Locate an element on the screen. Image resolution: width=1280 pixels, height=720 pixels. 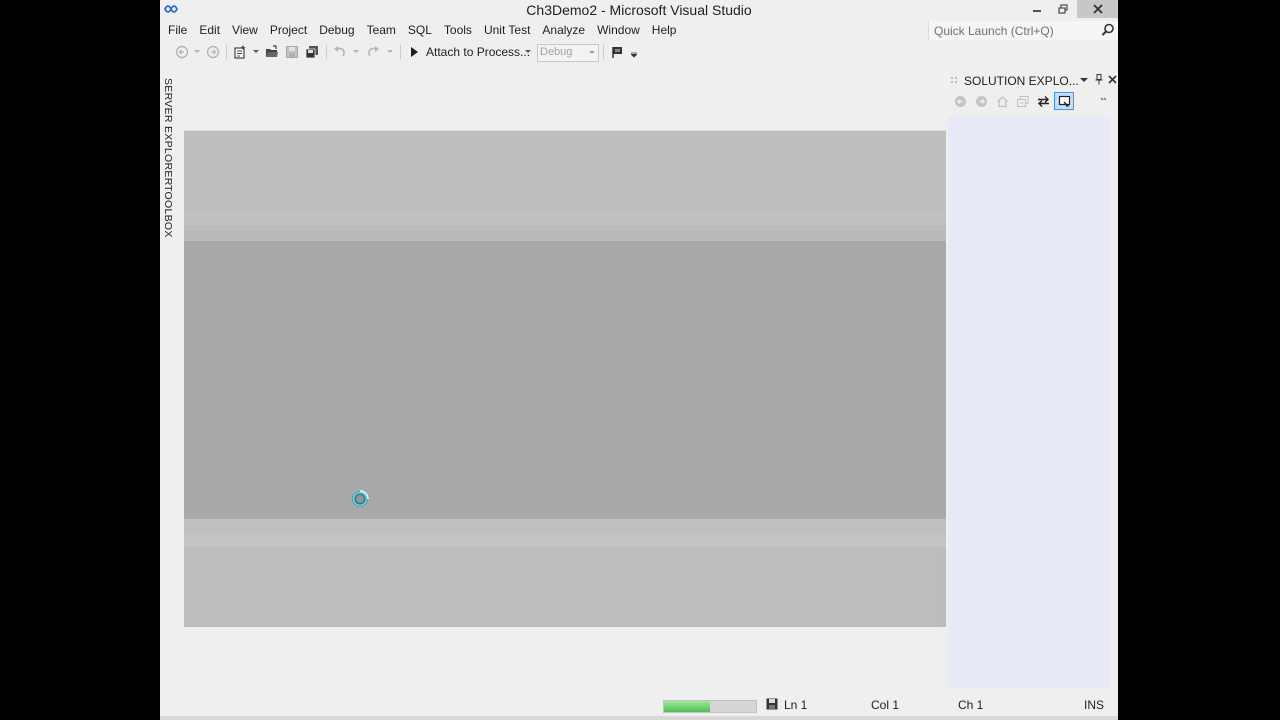
status-character: Ch 1 is located at coordinates (971, 705).